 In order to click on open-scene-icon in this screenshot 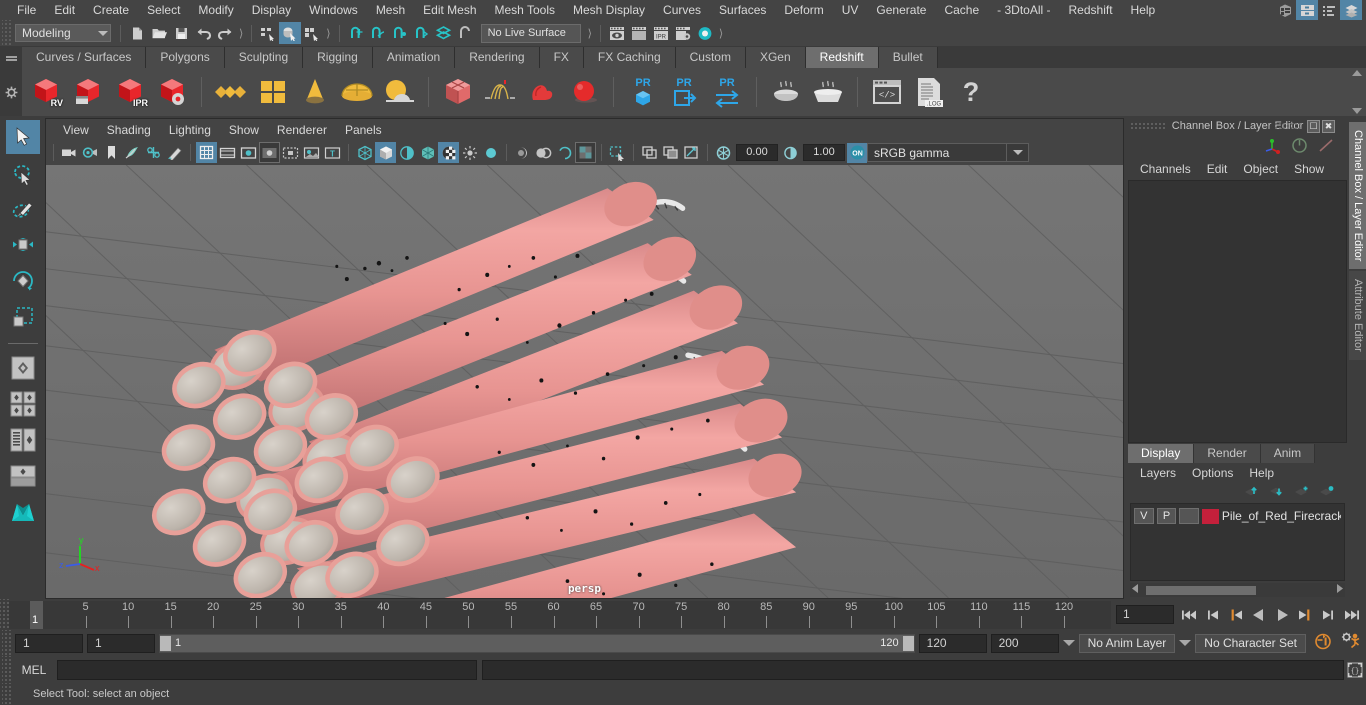, I will do `click(159, 33)`.